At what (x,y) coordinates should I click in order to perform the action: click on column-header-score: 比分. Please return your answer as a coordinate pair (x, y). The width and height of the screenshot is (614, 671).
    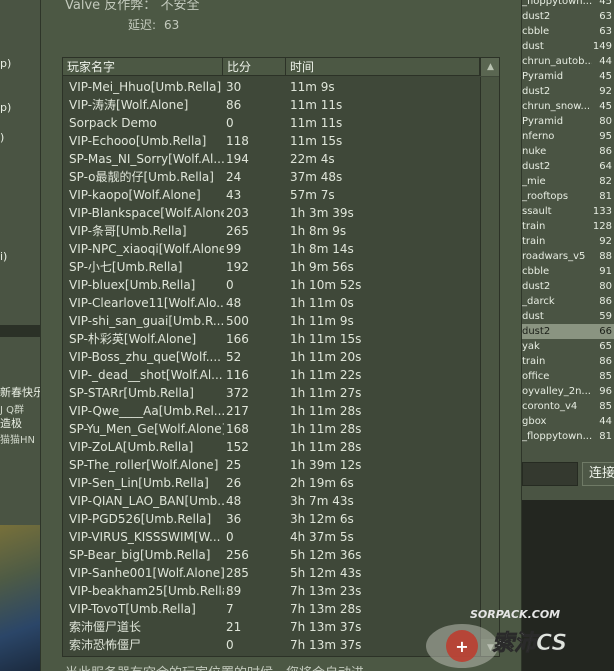
    Looking at the image, I should click on (254, 67).